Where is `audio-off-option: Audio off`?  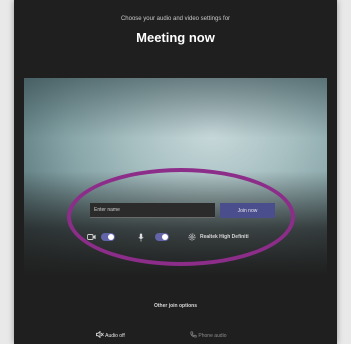
audio-off-option: Audio off is located at coordinates (110, 334).